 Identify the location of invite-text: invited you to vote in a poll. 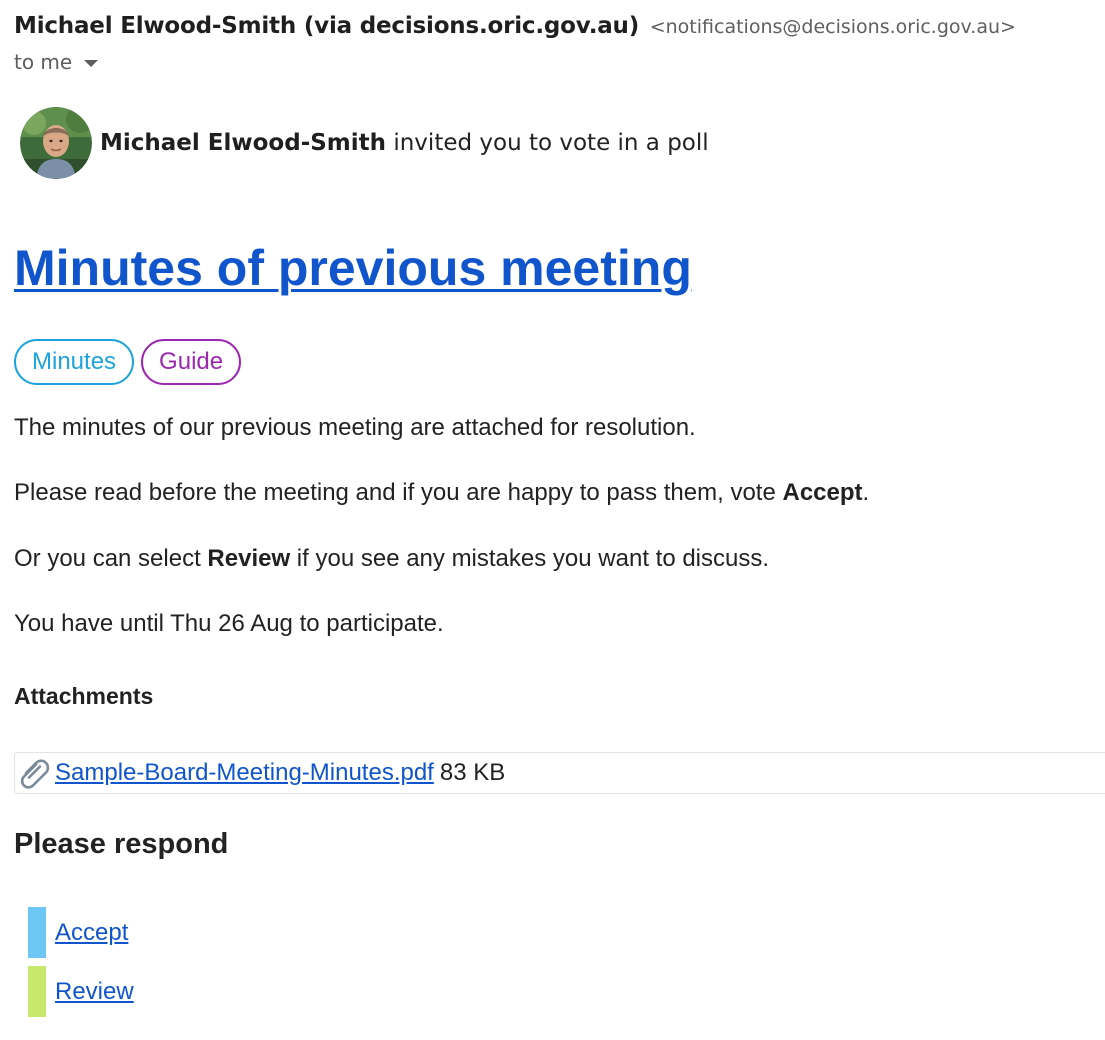
(551, 143).